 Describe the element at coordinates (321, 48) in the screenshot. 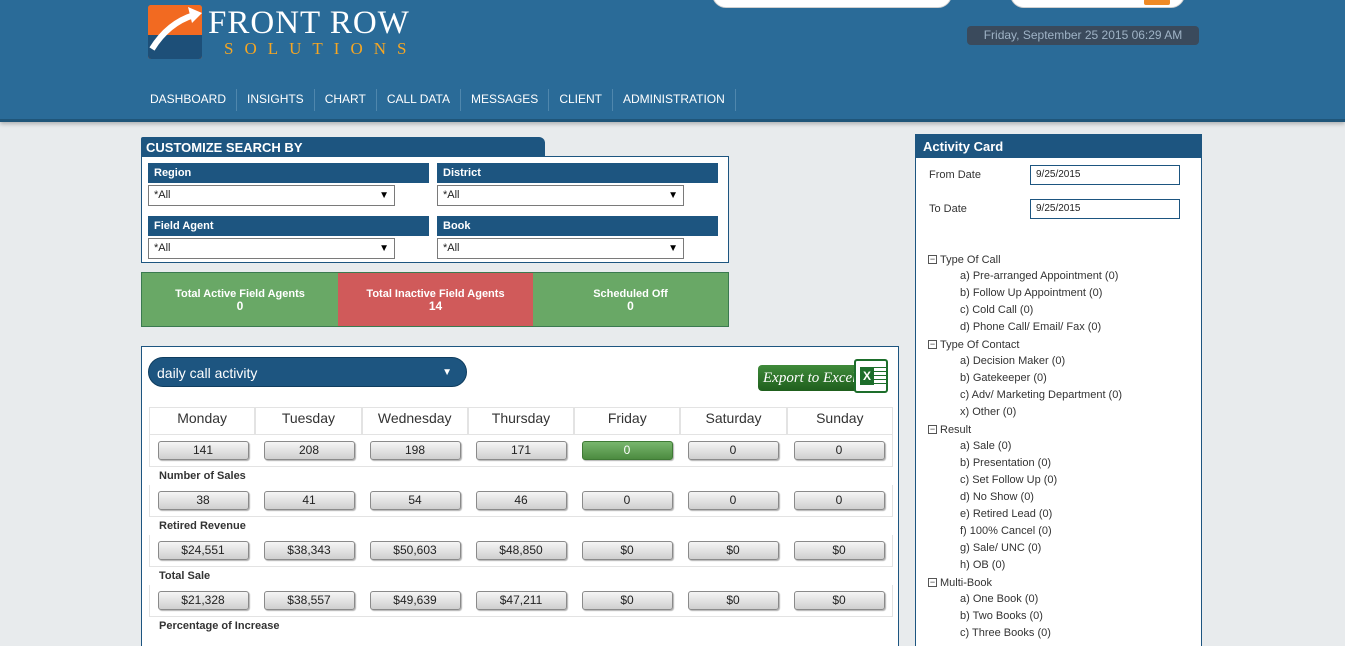

I see `brand-sub: SOLUTIONS` at that location.